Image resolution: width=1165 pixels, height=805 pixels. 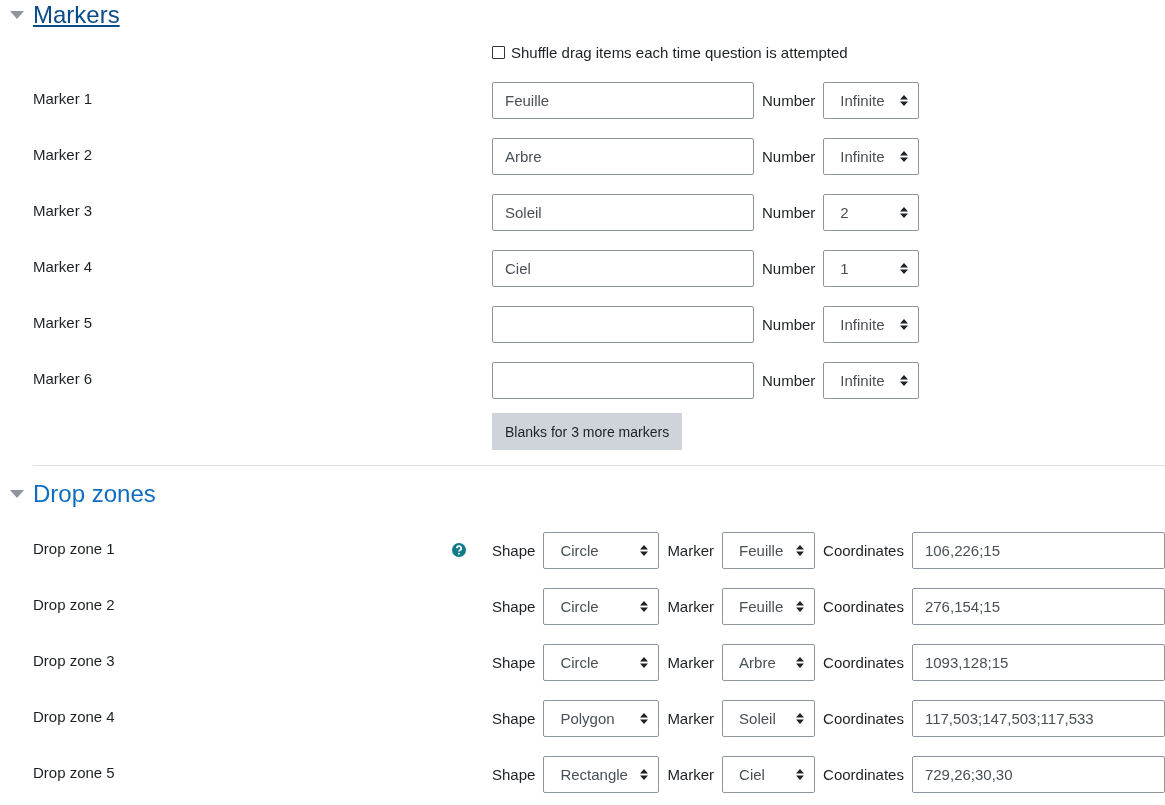 What do you see at coordinates (94, 494) in the screenshot?
I see `section-heading: Drop zones` at bounding box center [94, 494].